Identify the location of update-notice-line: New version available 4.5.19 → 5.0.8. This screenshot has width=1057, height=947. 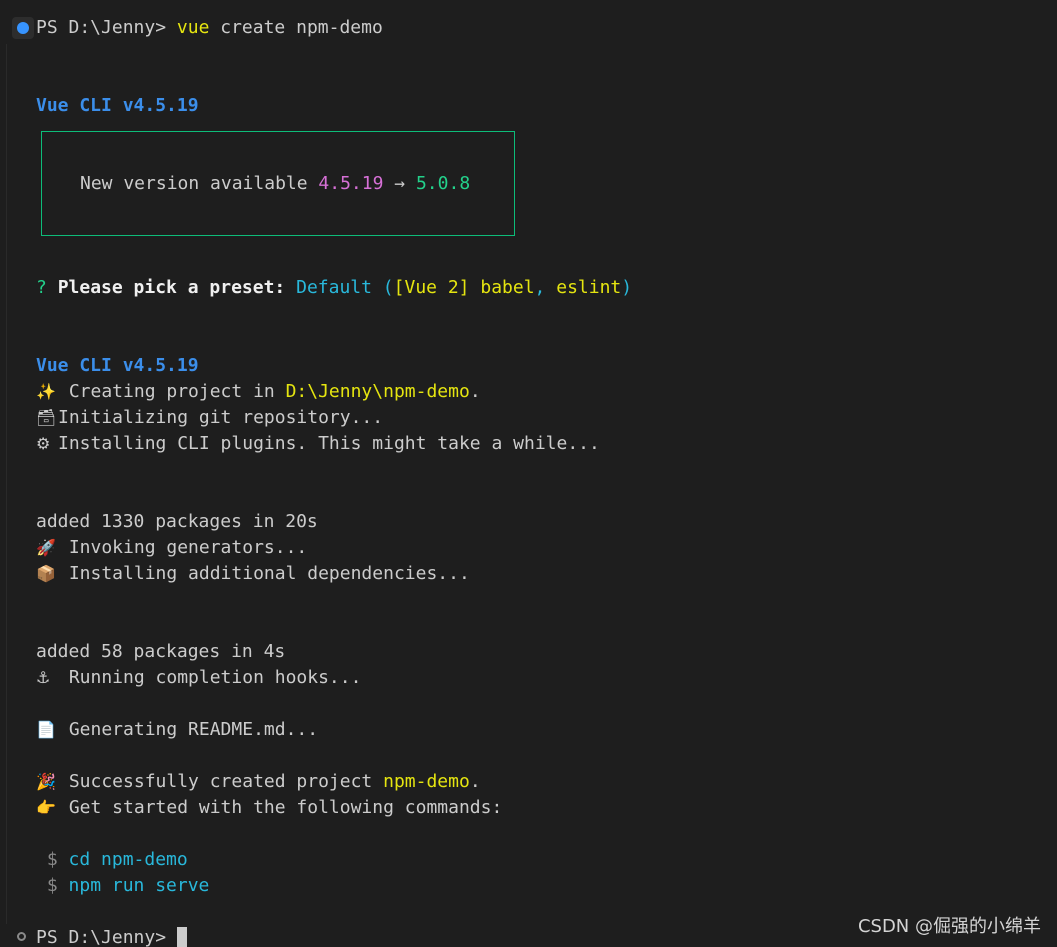
(275, 184).